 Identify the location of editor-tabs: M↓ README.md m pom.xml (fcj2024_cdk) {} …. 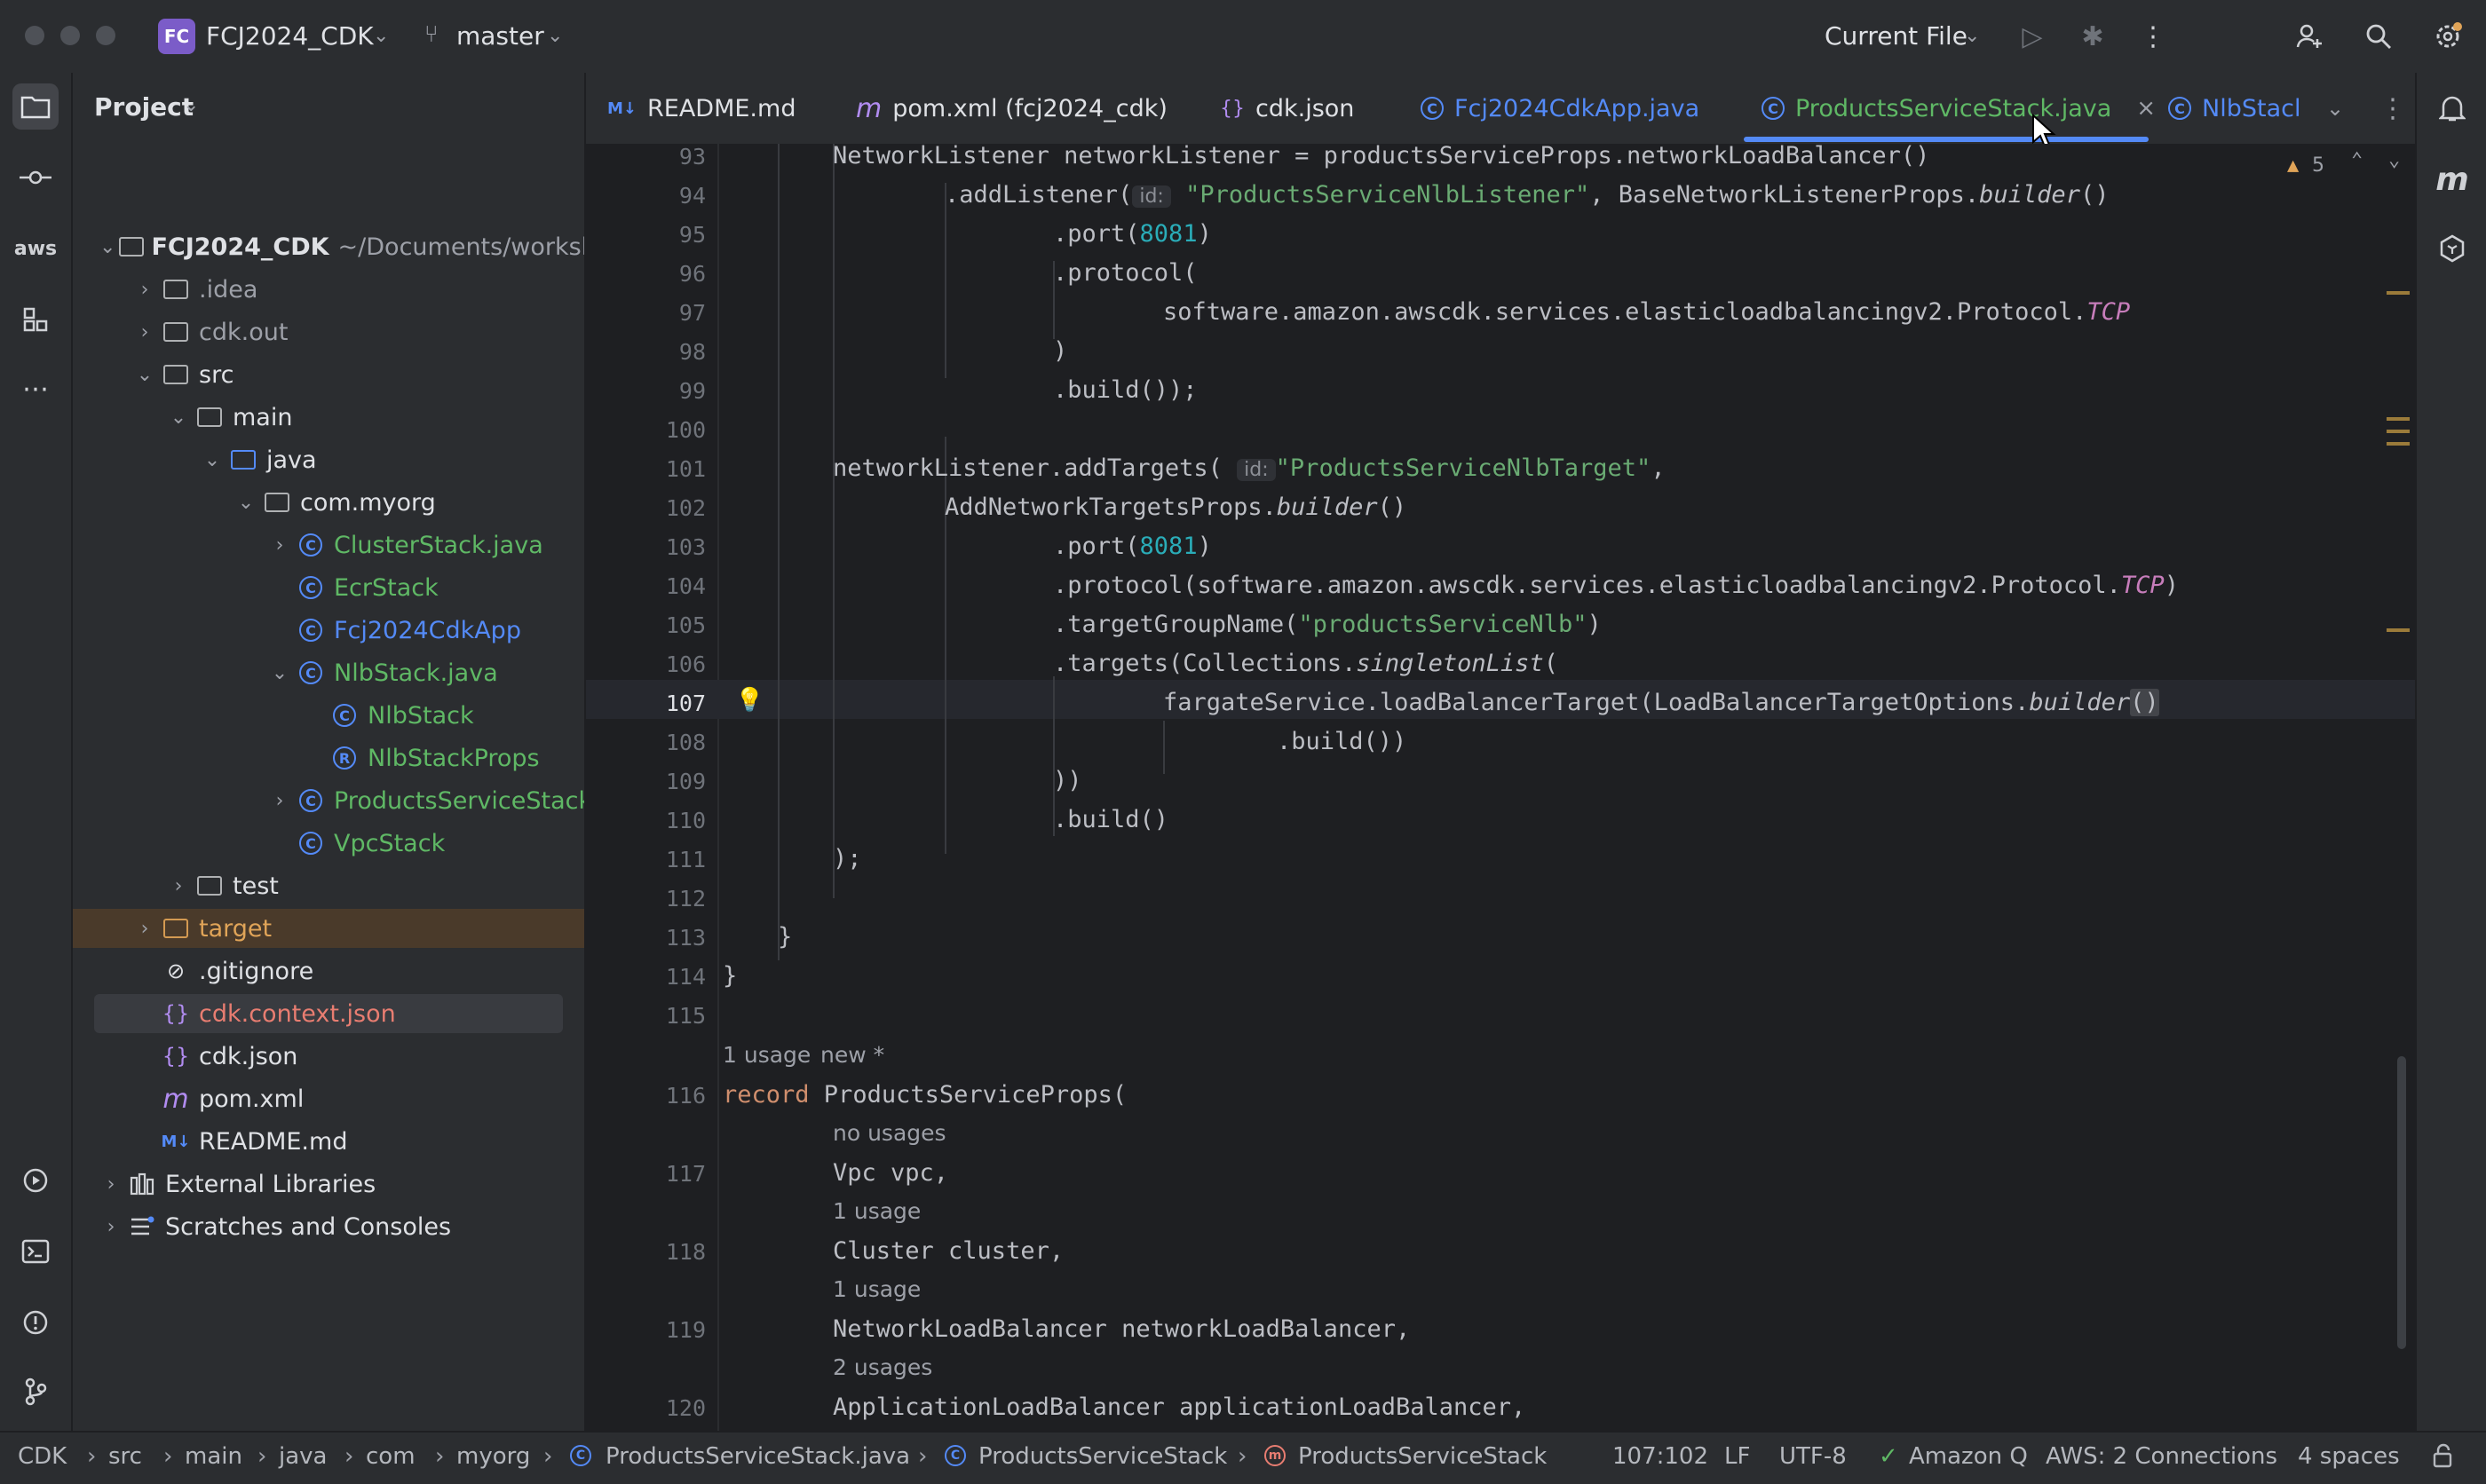
(1500, 111).